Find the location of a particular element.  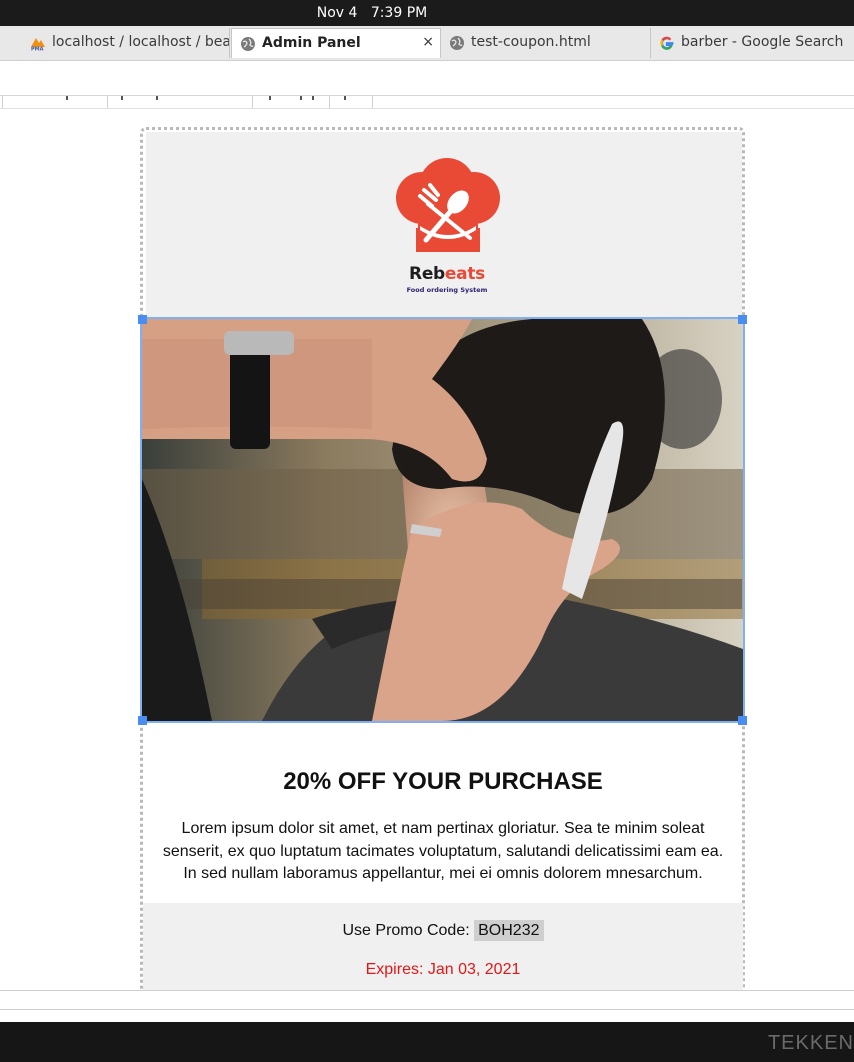

brand-name-suffix: eats is located at coordinates (464, 274).